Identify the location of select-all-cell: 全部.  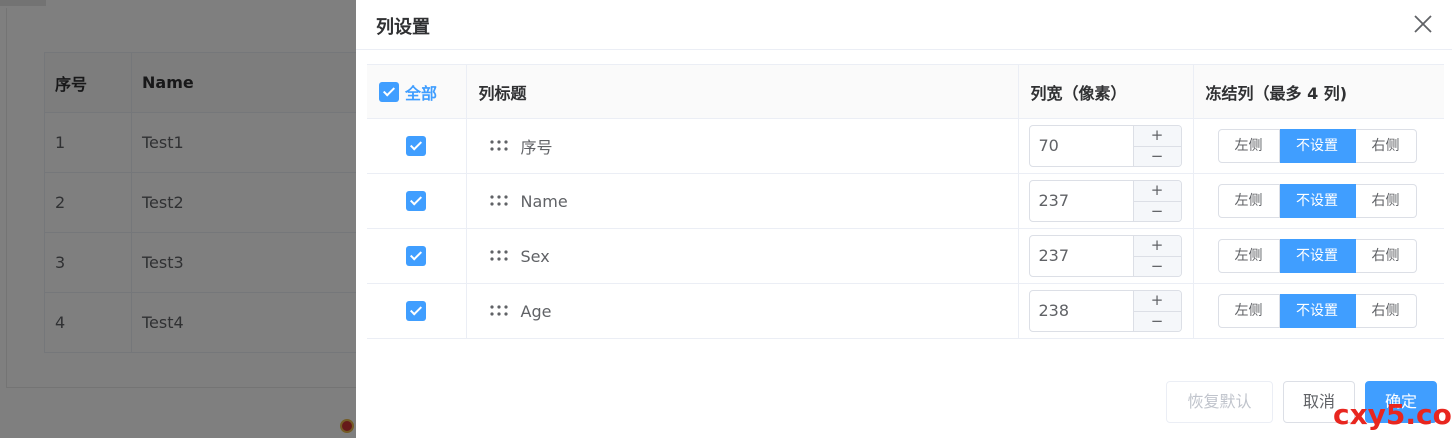
(417, 91).